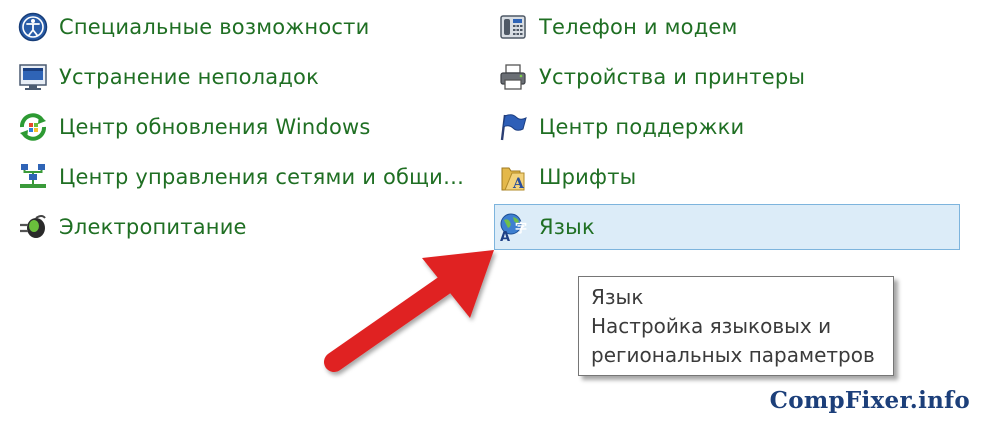  Describe the element at coordinates (521, 227) in the screenshot. I see `svg-text: 字` at that location.